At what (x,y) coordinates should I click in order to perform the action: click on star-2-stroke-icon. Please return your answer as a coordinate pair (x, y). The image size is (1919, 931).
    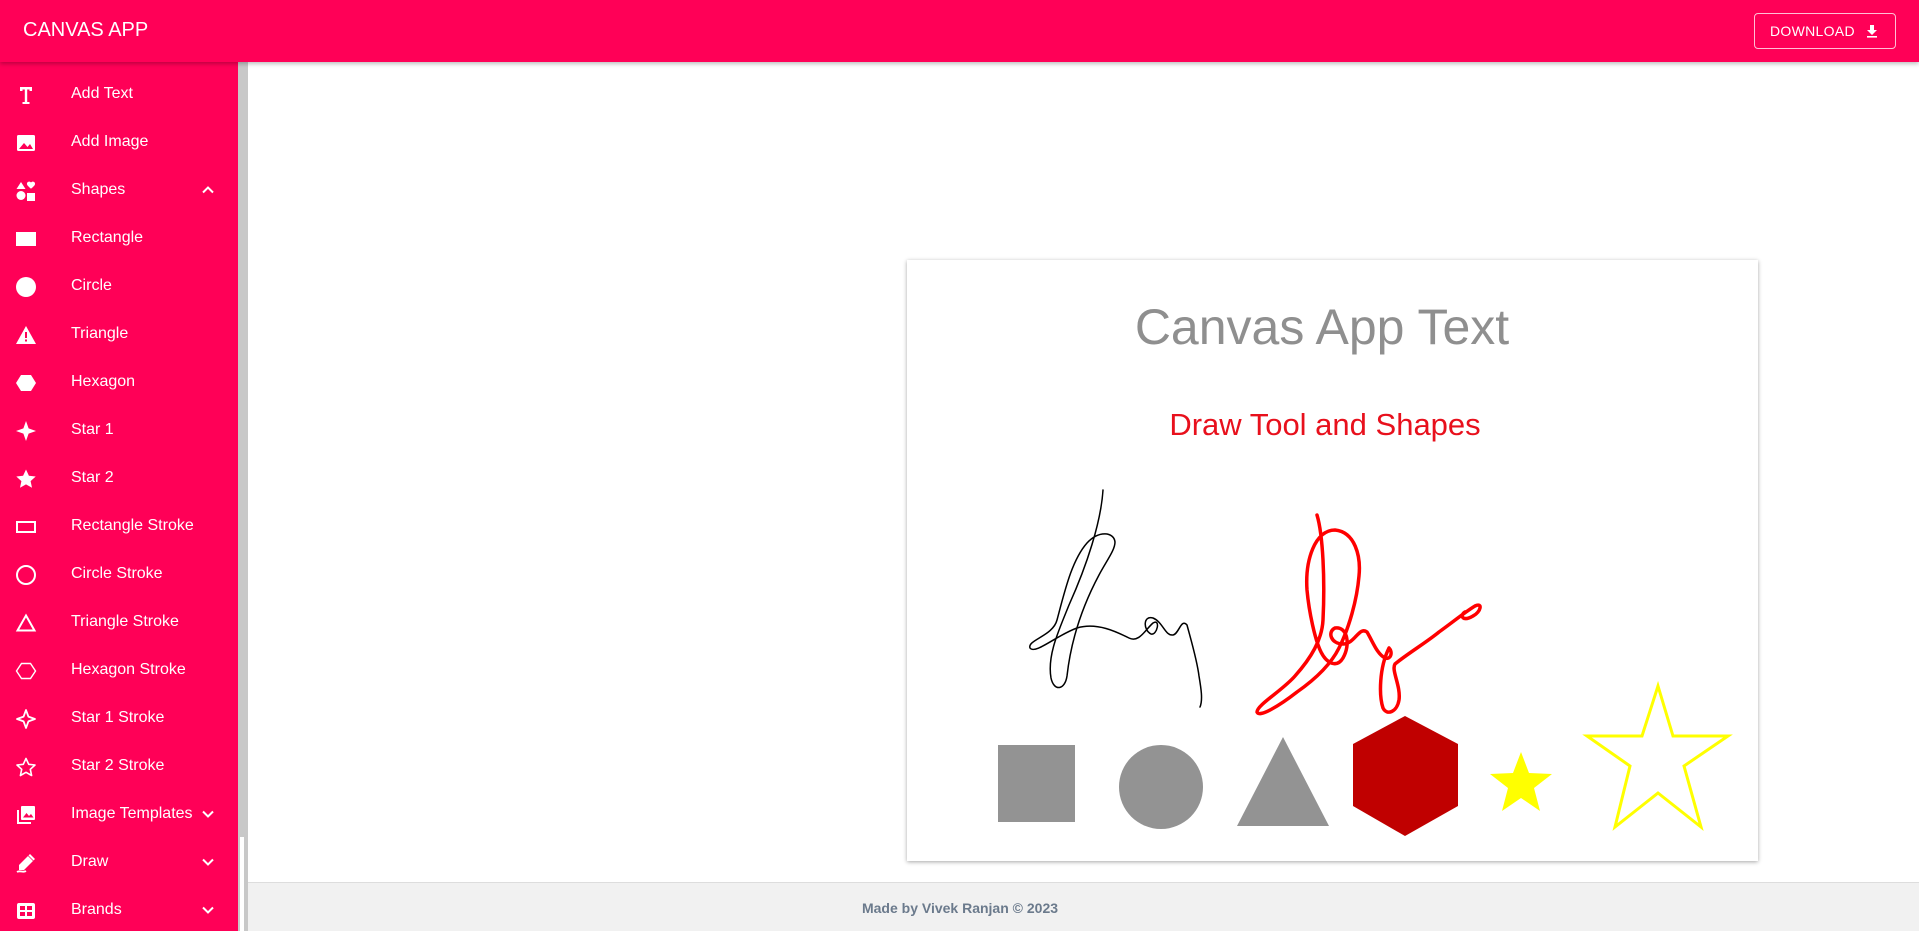
    Looking at the image, I should click on (26, 767).